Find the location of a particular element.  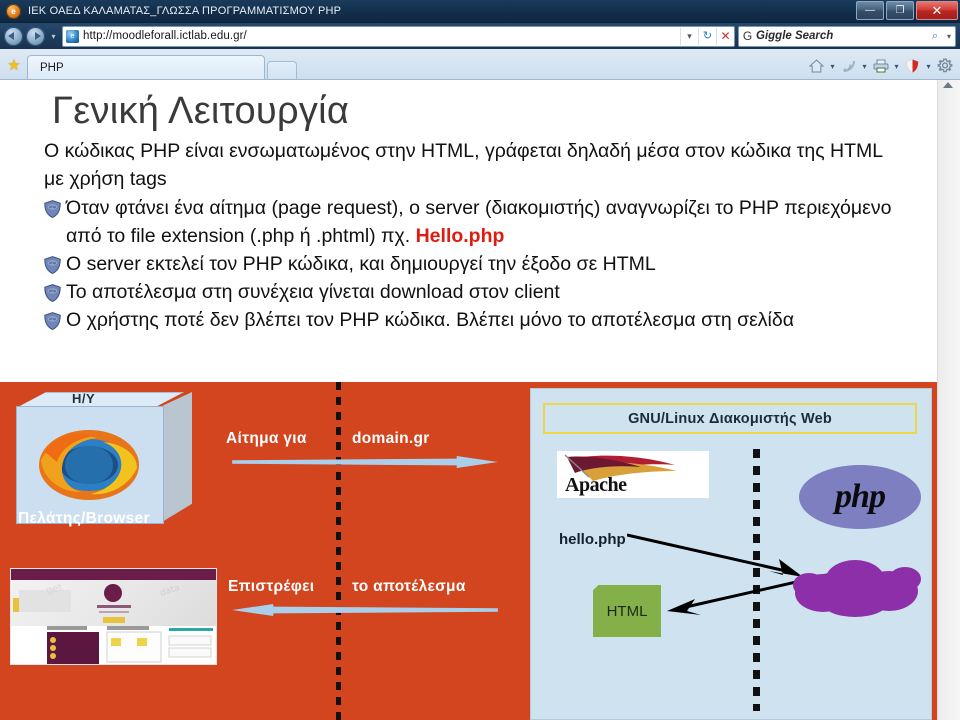

close-button: ✕ is located at coordinates (937, 10).